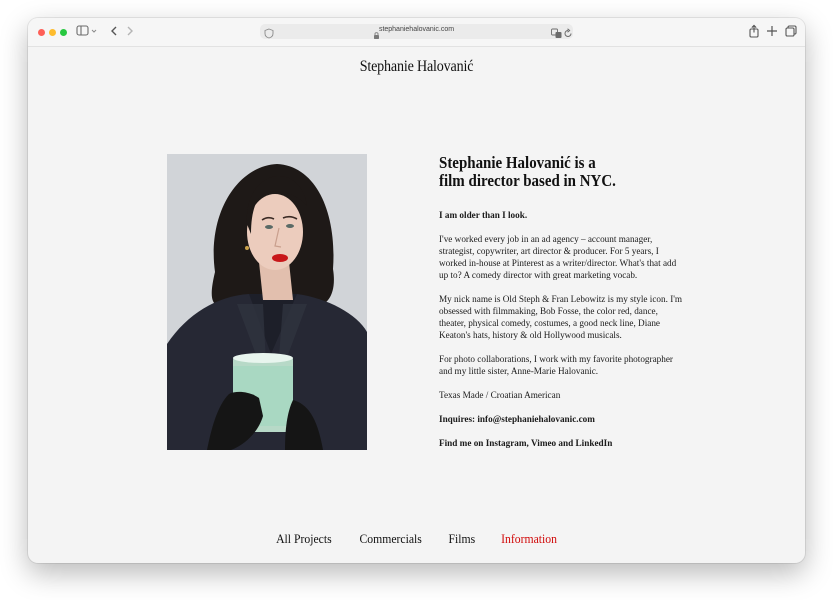 The width and height of the screenshot is (833, 600). Describe the element at coordinates (130, 31) in the screenshot. I see `forward-icon` at that location.